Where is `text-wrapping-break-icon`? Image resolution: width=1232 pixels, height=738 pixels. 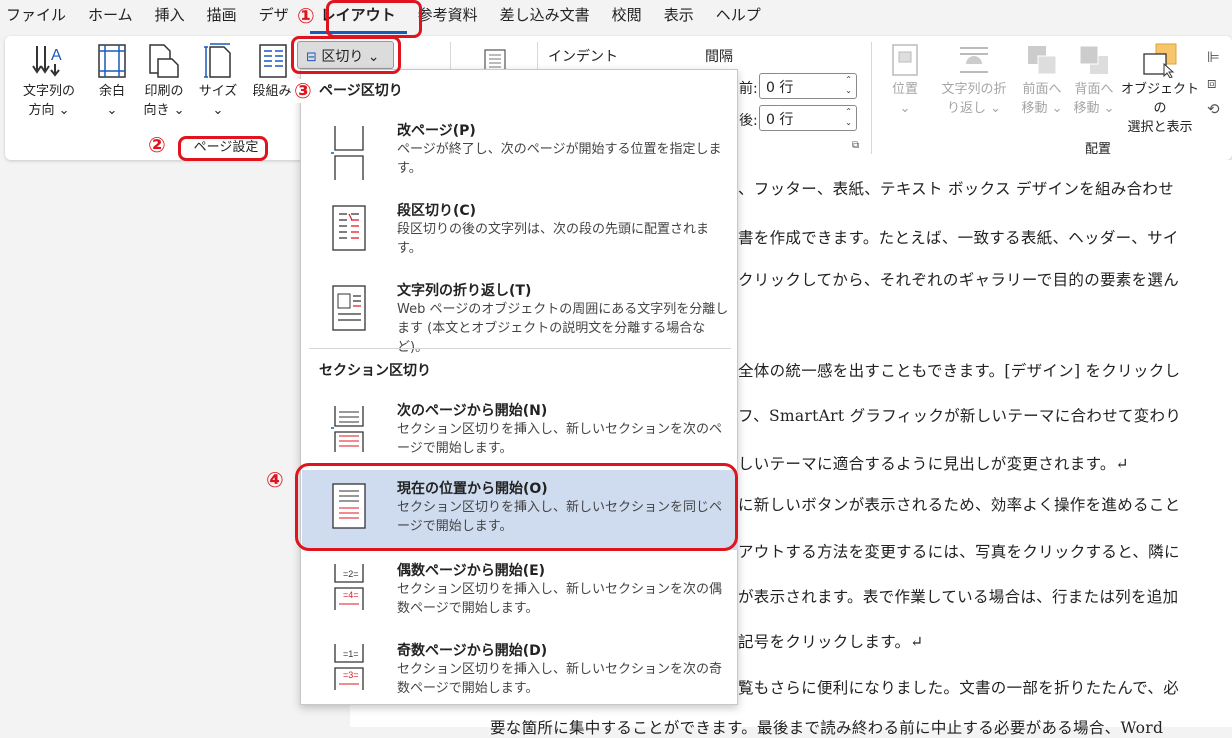 text-wrapping-break-icon is located at coordinates (349, 308).